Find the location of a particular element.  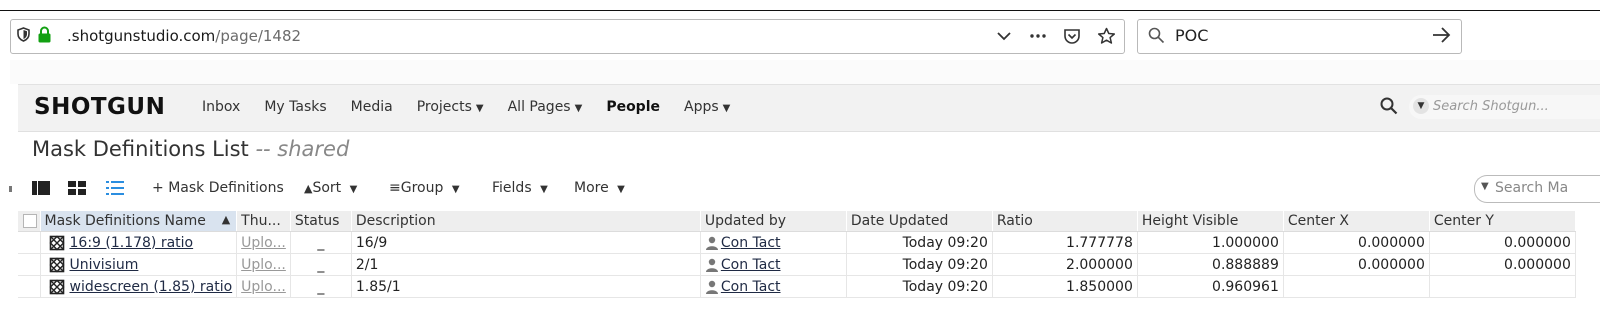

ratio-cell: 1.850000 is located at coordinates (1065, 286).